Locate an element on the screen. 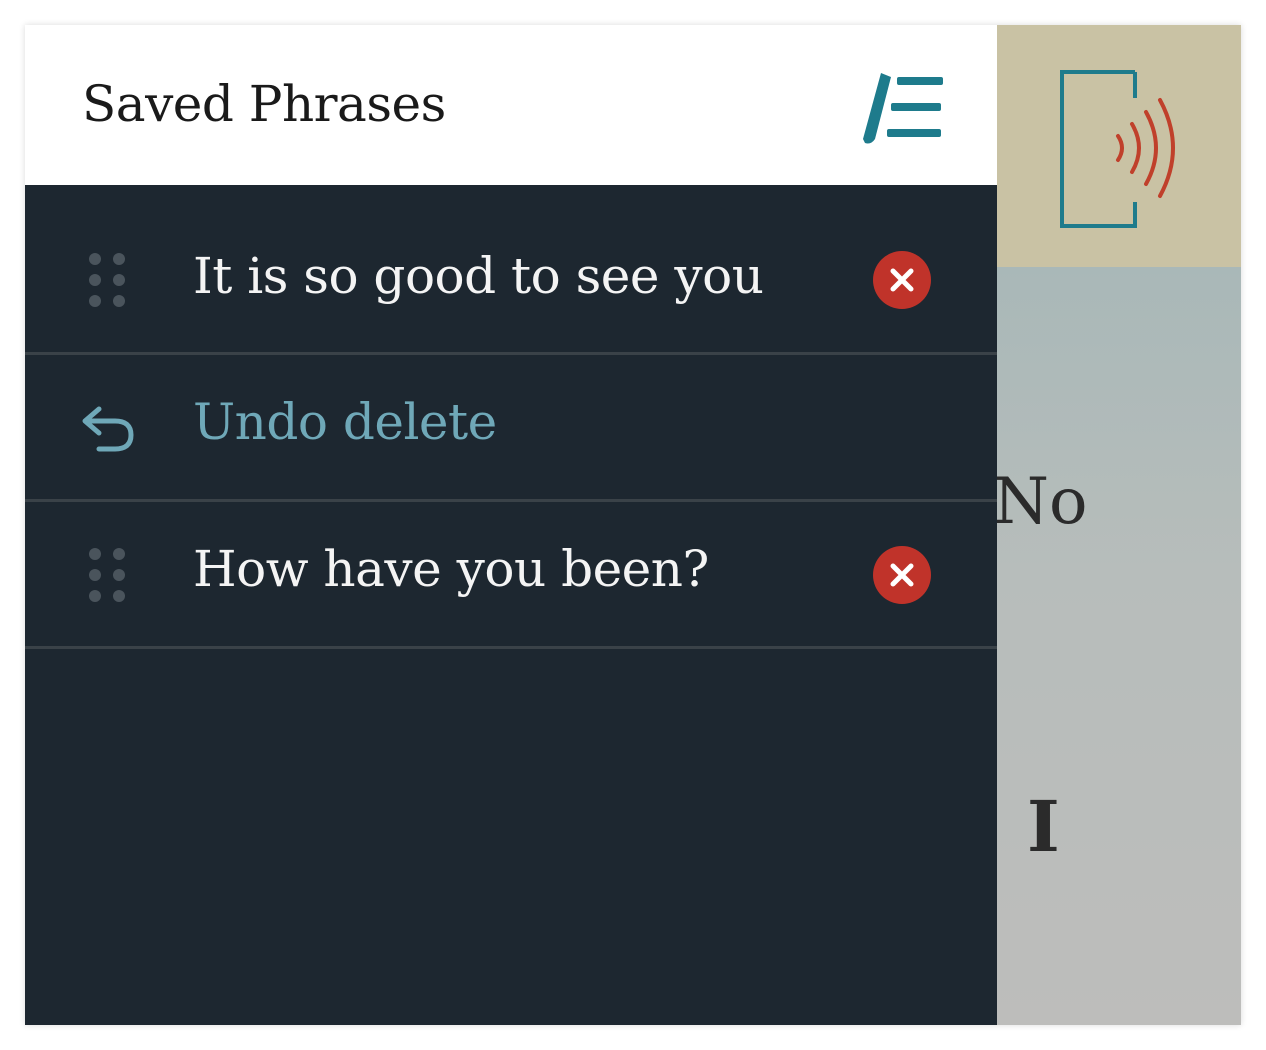 This screenshot has height=1050, width=1266. drawer-header: Saved Phrases is located at coordinates (511, 105).